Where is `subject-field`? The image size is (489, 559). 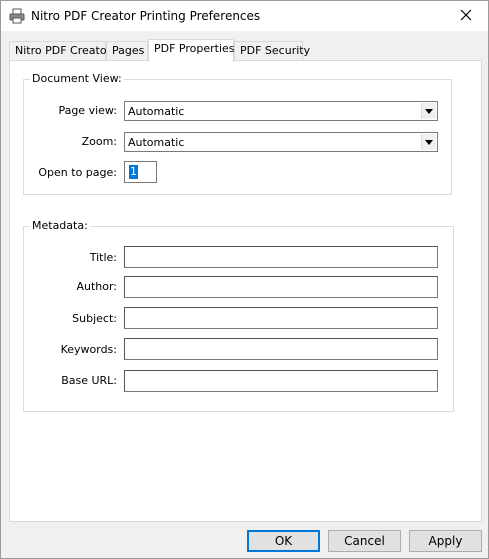 subject-field is located at coordinates (281, 318).